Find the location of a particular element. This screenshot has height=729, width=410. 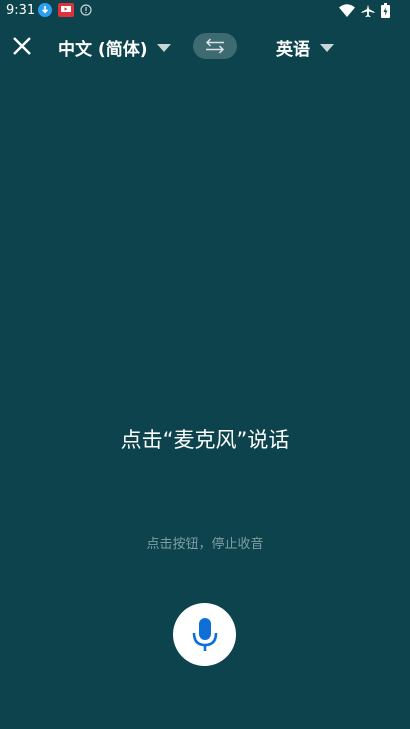

airplane-icon is located at coordinates (368, 11).